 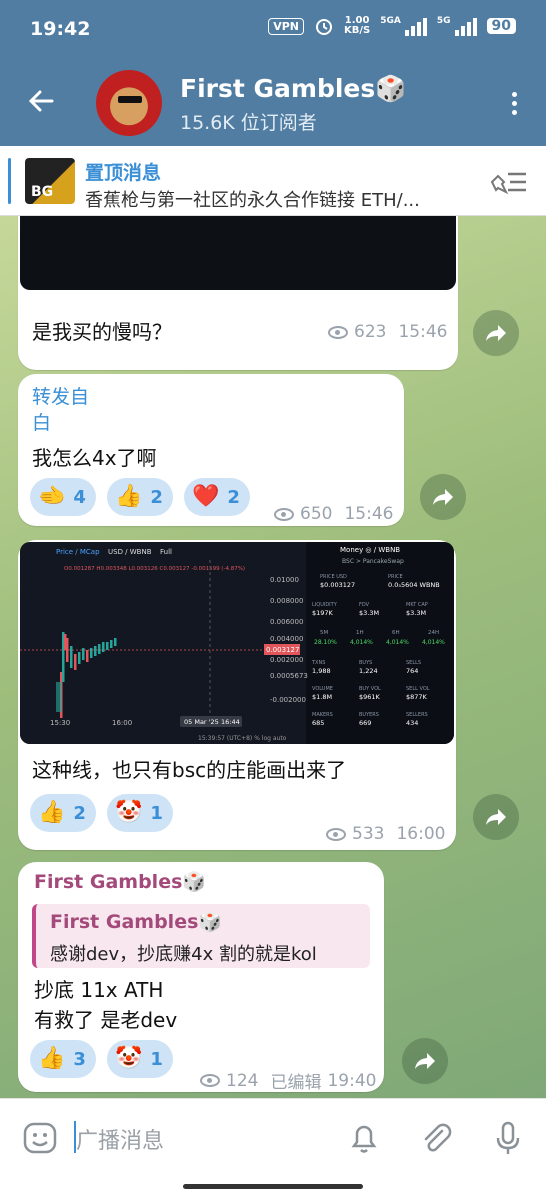 What do you see at coordinates (322, 689) in the screenshot?
I see `txn-label: VOLUME` at bounding box center [322, 689].